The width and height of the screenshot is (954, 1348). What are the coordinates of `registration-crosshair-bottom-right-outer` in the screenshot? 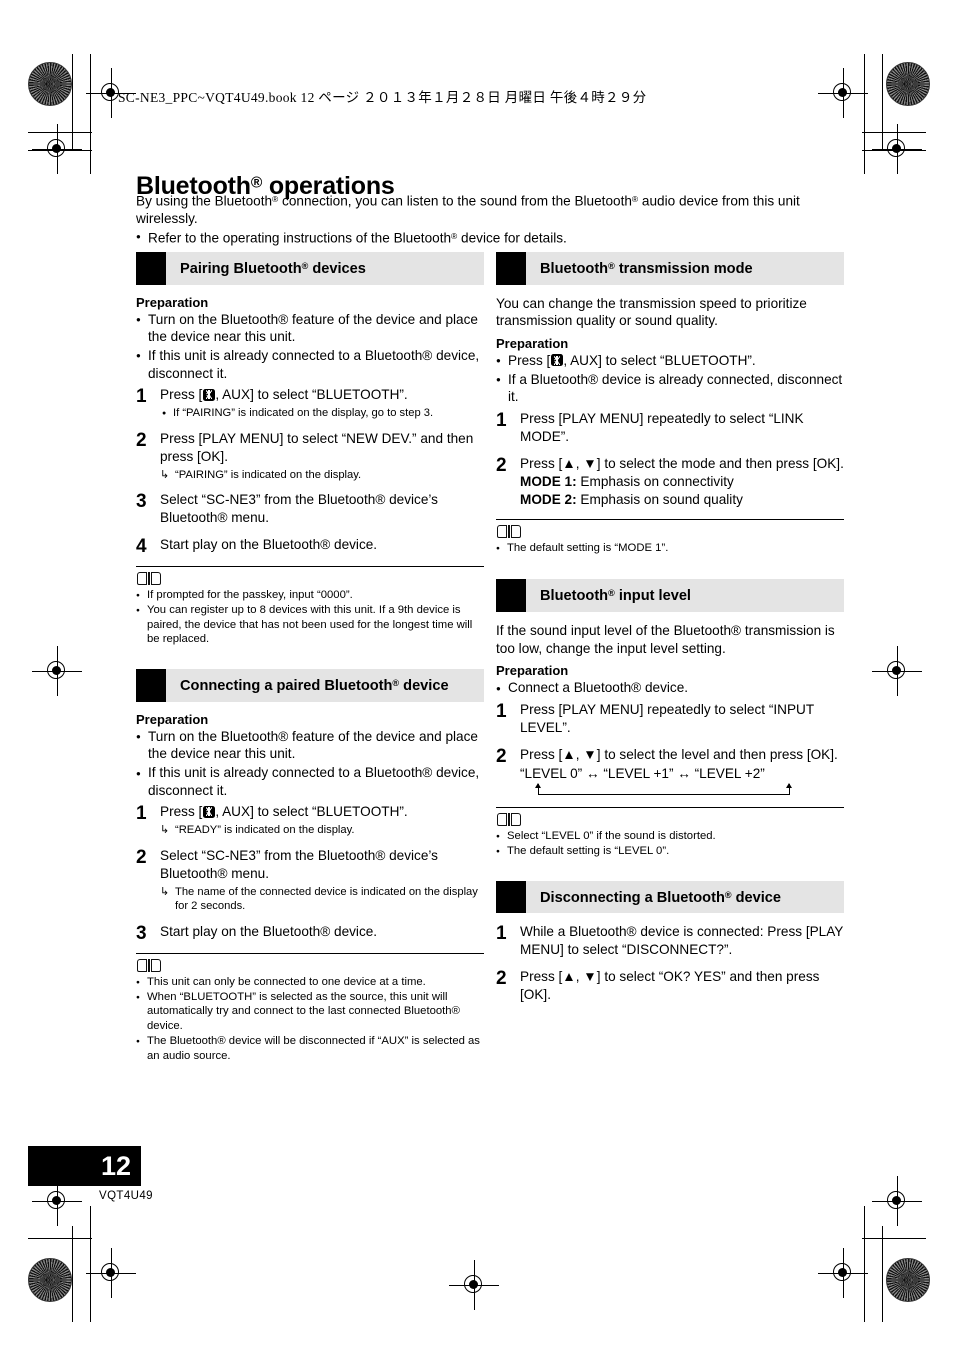 It's located at (843, 1273).